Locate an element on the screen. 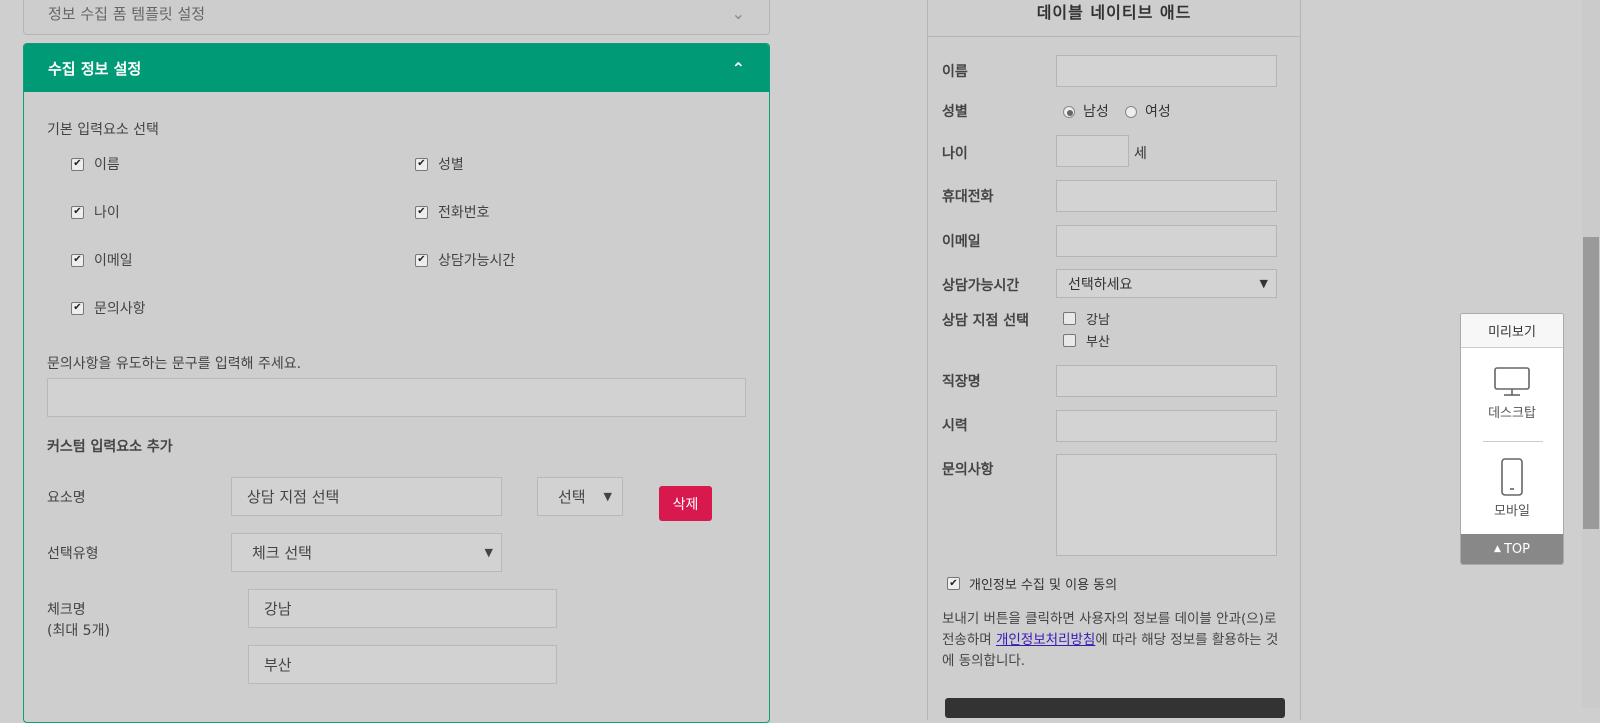  select-type-label: 선택유형 is located at coordinates (73, 554).